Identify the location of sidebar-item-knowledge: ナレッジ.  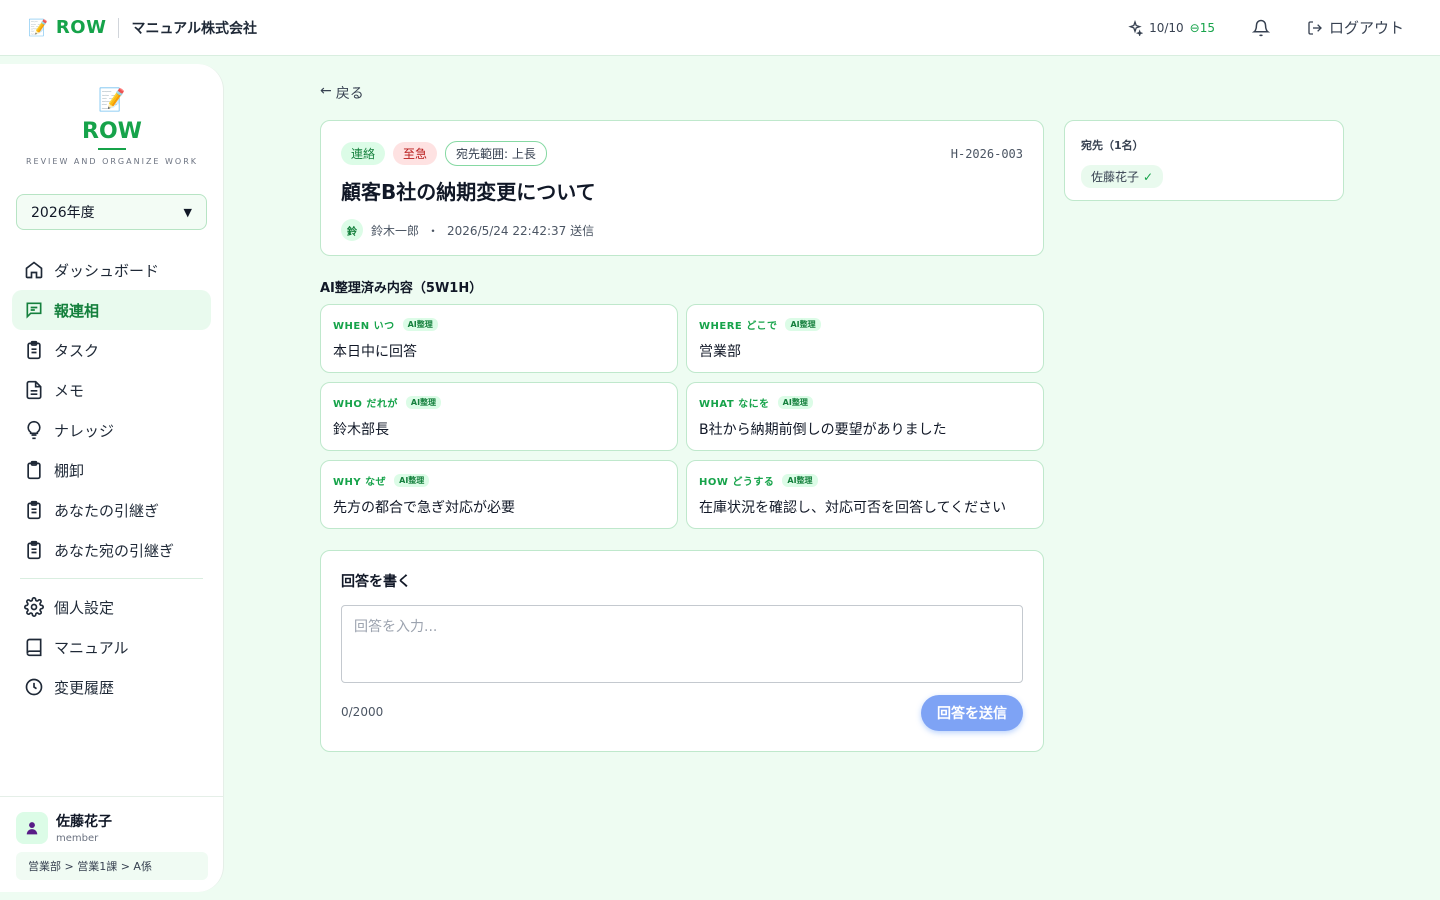
(111, 430).